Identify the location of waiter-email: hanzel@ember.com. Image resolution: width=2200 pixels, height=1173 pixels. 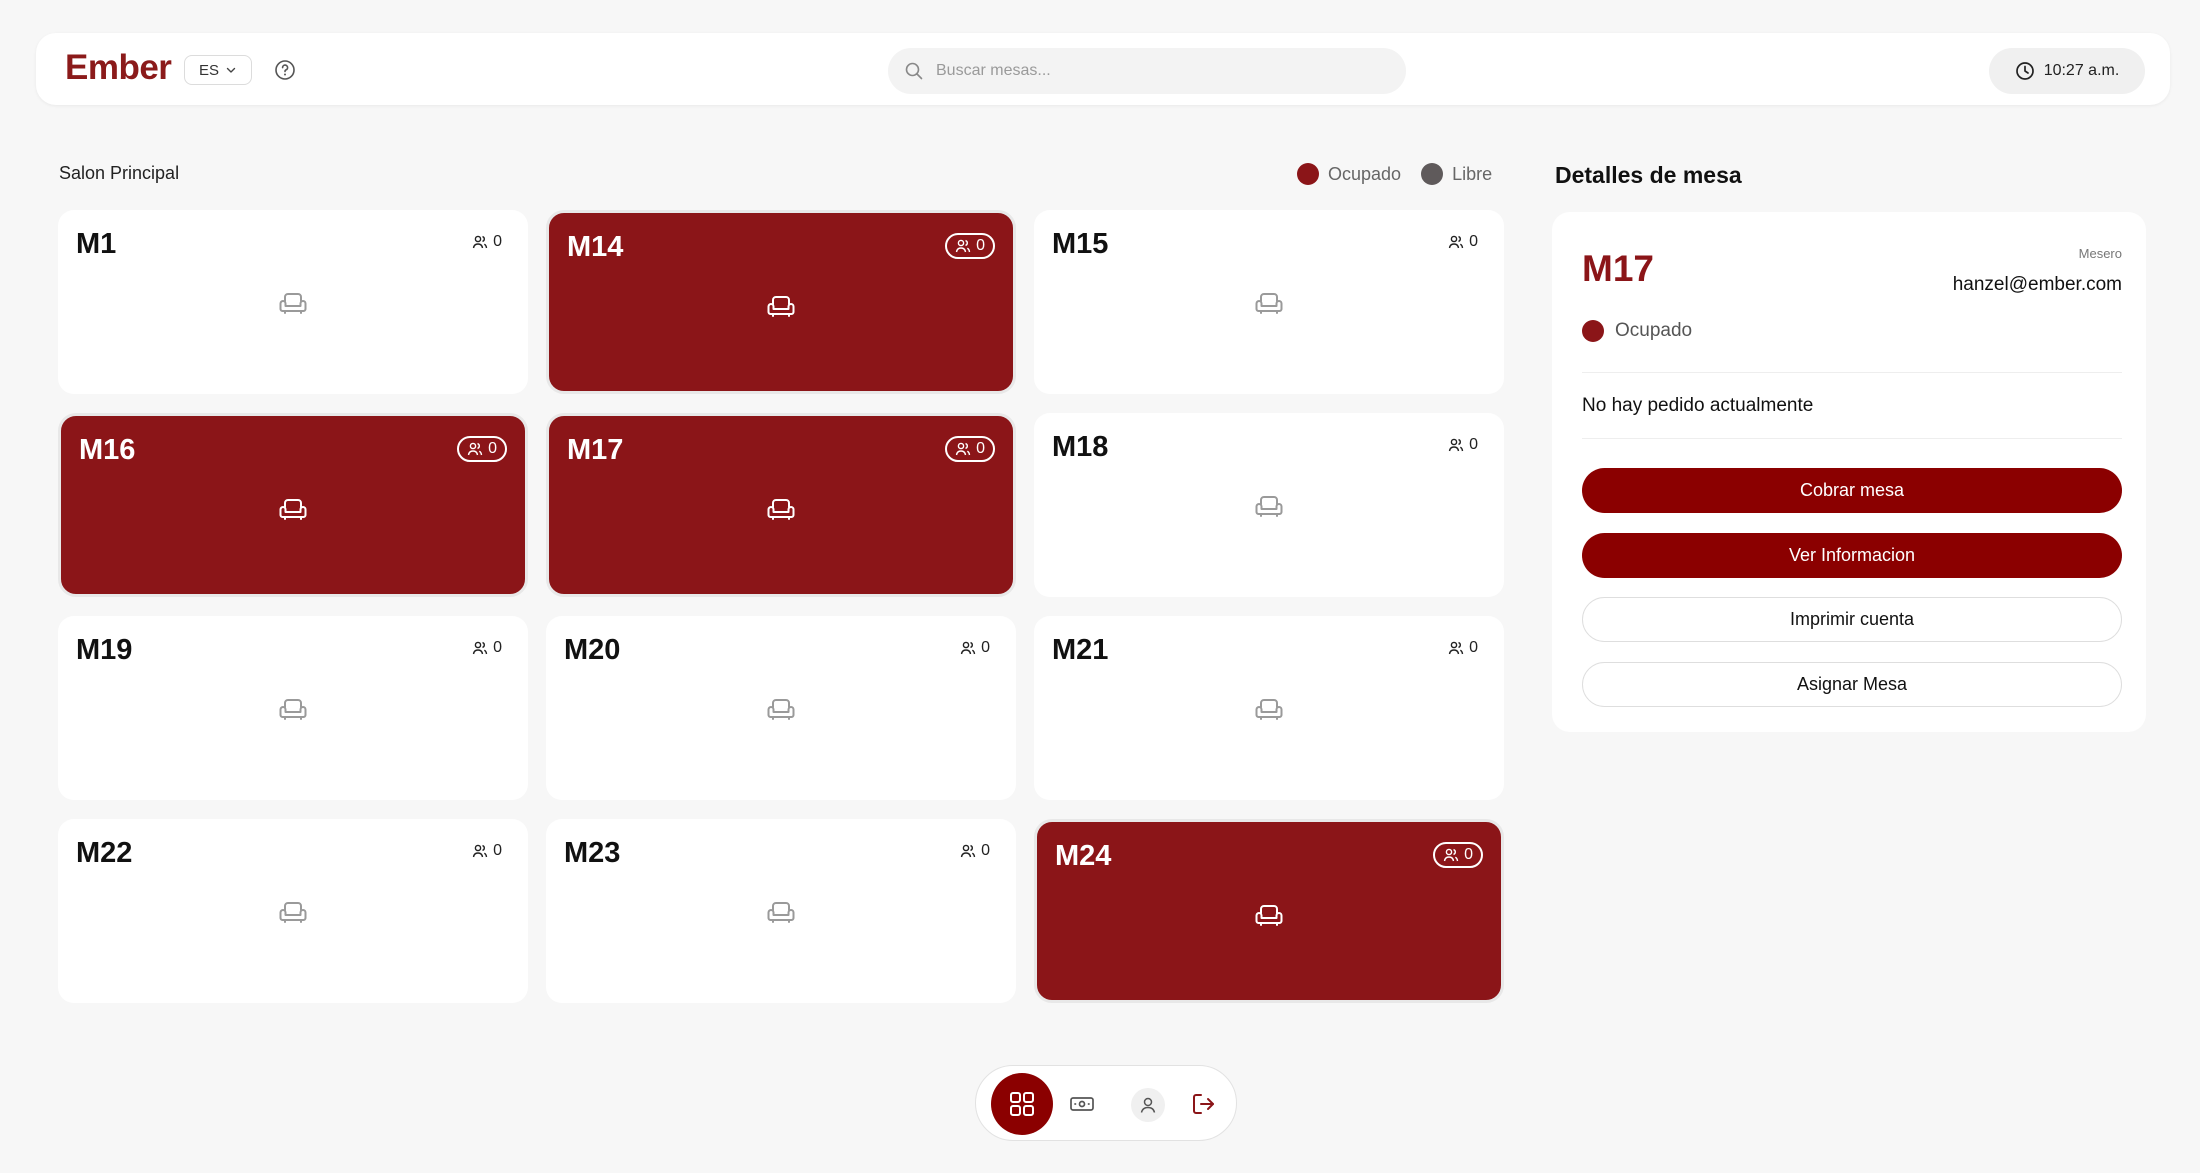
(2037, 284).